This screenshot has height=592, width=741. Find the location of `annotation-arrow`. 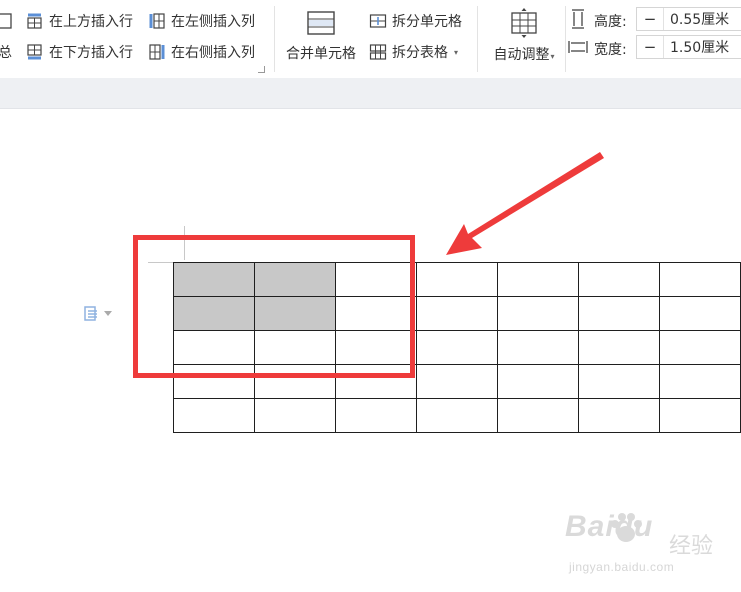

annotation-arrow is located at coordinates (525, 203).